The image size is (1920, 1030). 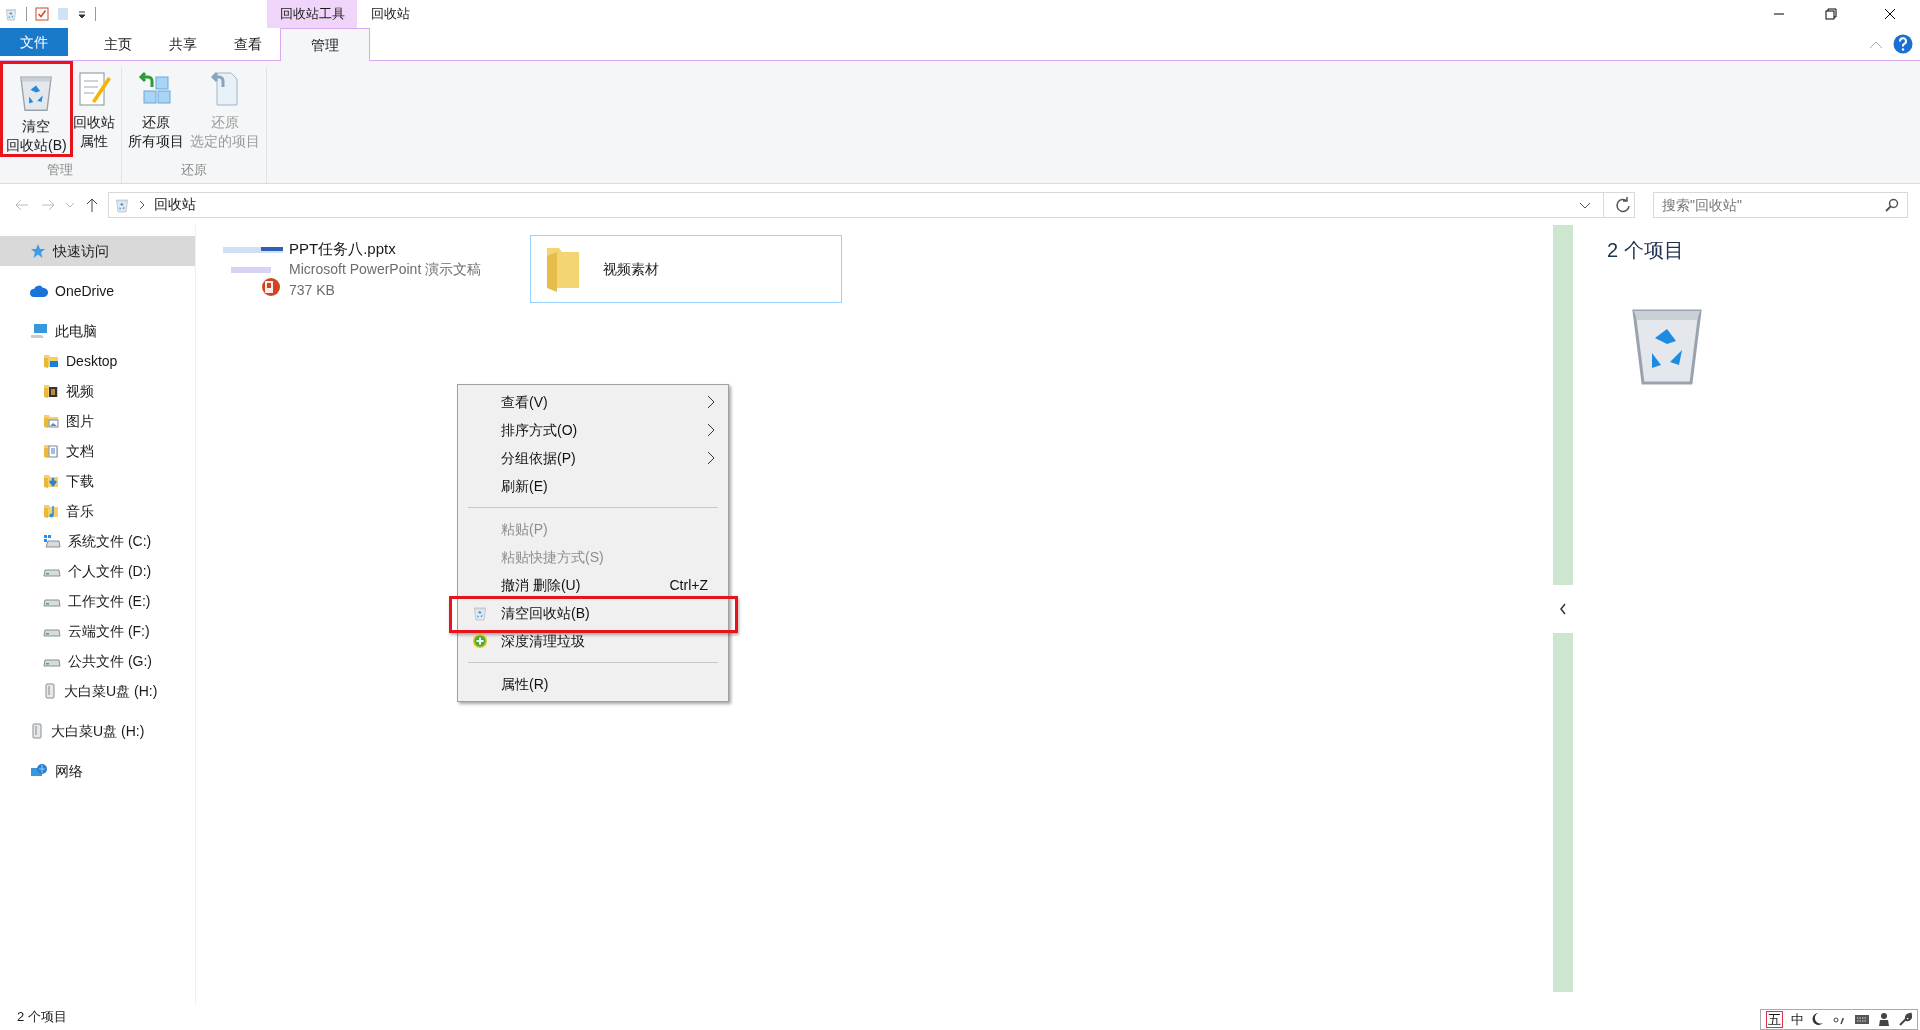 What do you see at coordinates (312, 14) in the screenshot?
I see `tool-group-label: 回收站工具` at bounding box center [312, 14].